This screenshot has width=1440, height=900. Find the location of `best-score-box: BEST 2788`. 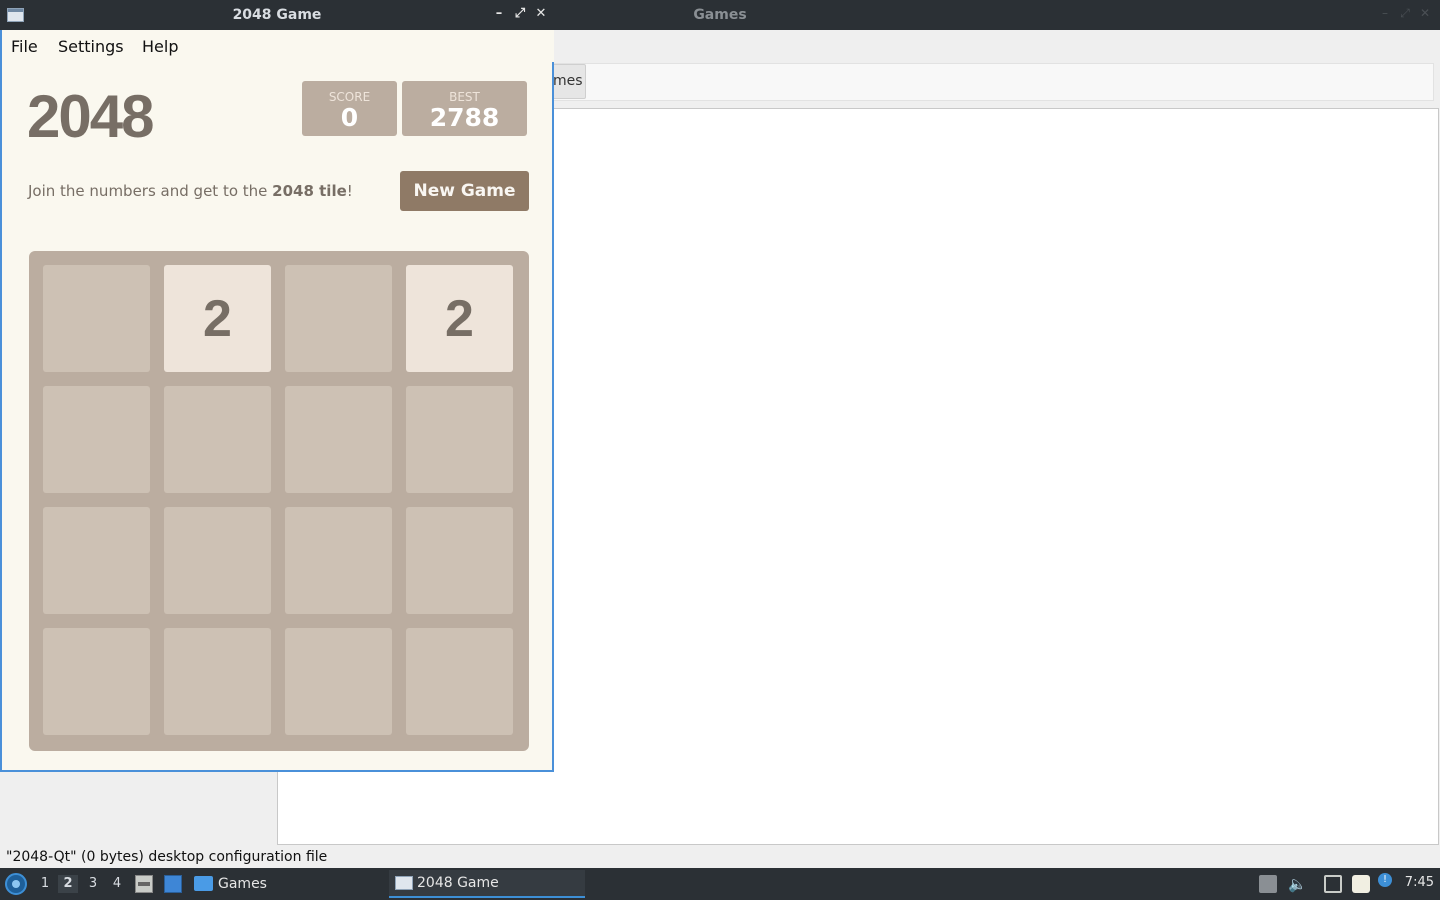

best-score-box: BEST 2788 is located at coordinates (464, 108).